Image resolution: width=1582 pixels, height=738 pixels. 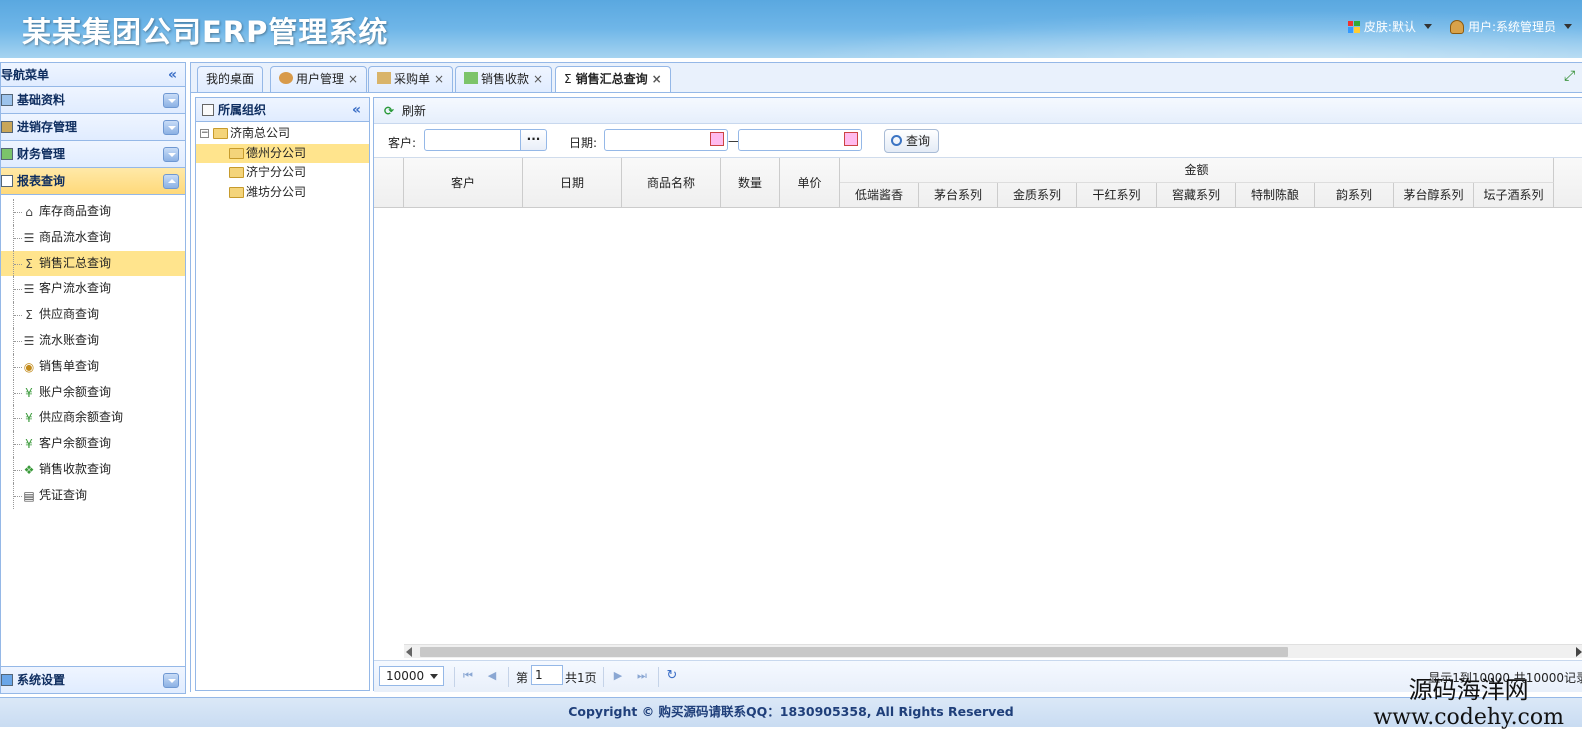 What do you see at coordinates (93, 289) in the screenshot?
I see `menu-item-customer-flow: ☰ 客户流水查询` at bounding box center [93, 289].